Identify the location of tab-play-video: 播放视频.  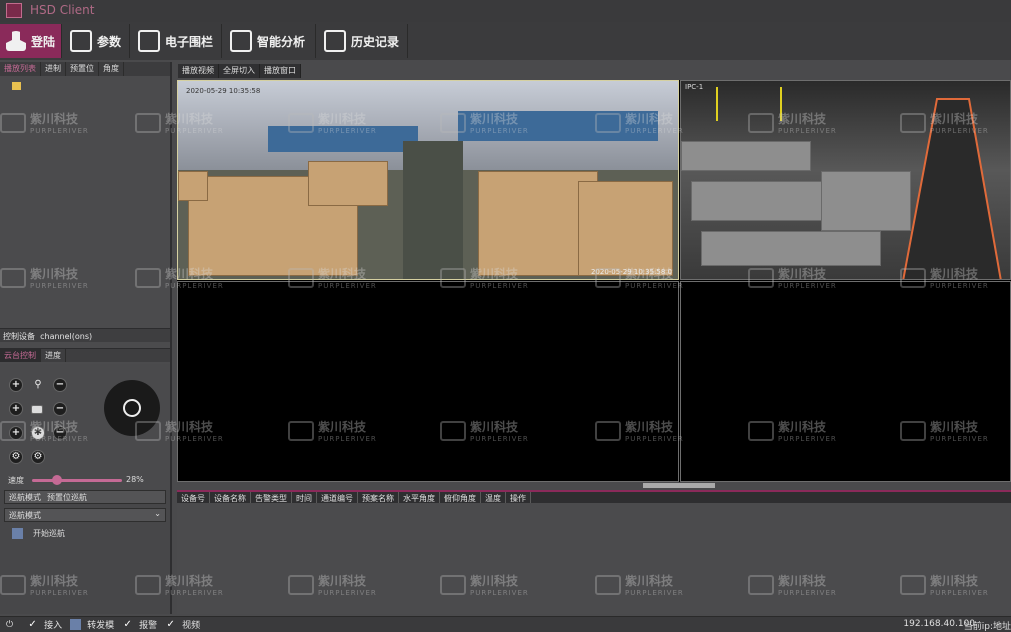
(198, 71).